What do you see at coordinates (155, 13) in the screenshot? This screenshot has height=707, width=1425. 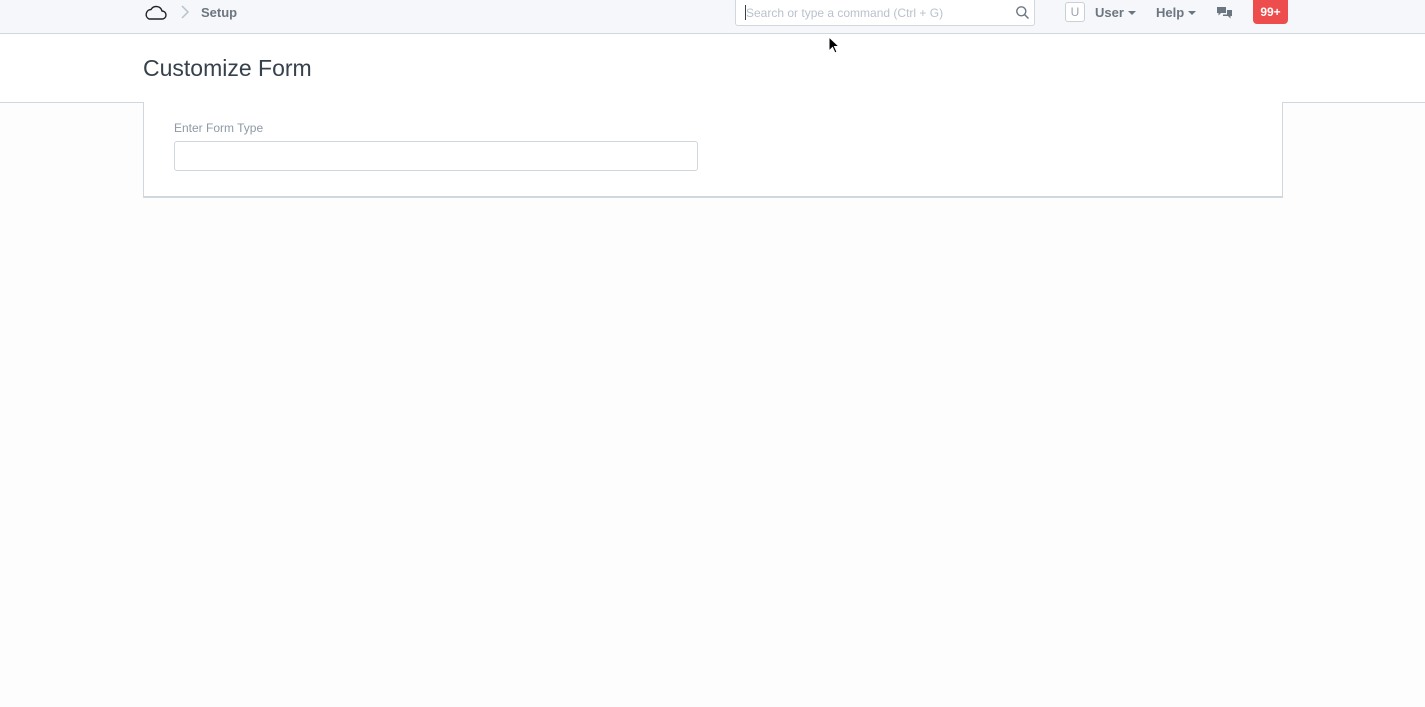 I see `cloud-icon` at bounding box center [155, 13].